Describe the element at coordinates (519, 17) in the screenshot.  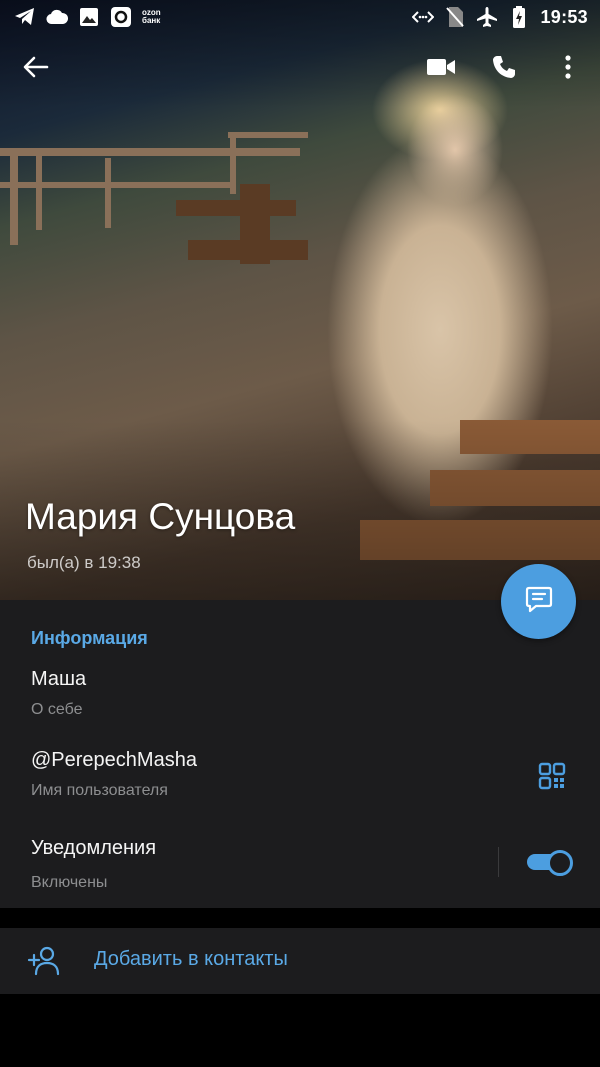
I see `battery-charging-icon` at that location.